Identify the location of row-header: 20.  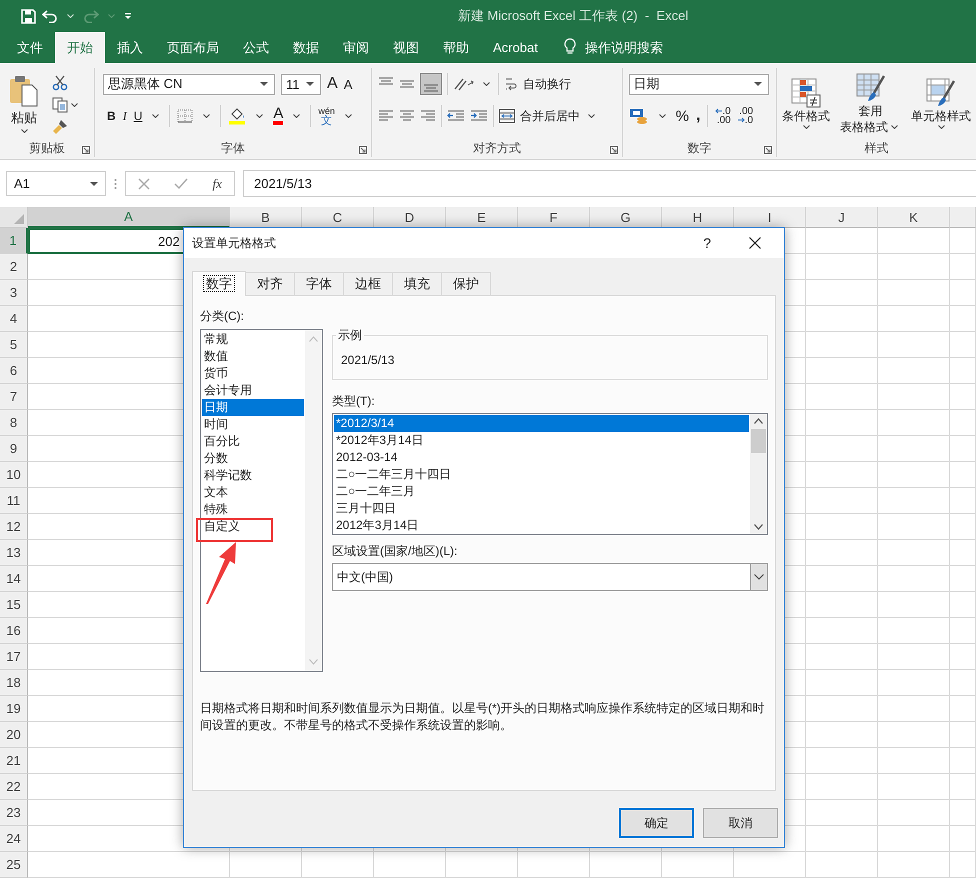
(14, 735).